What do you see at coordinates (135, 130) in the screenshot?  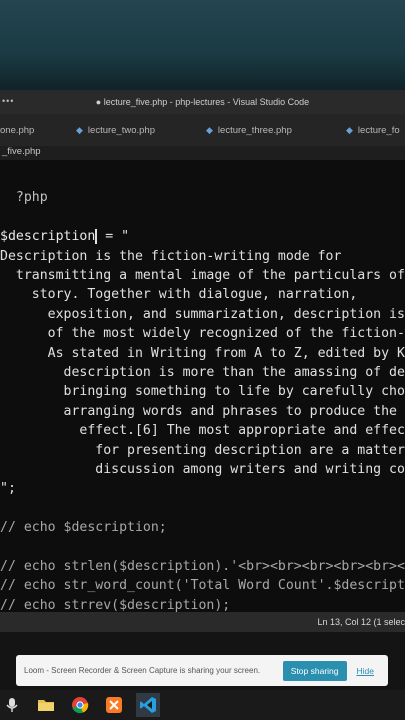 I see `tab-lecture-two: ◆ lecture_two.php` at bounding box center [135, 130].